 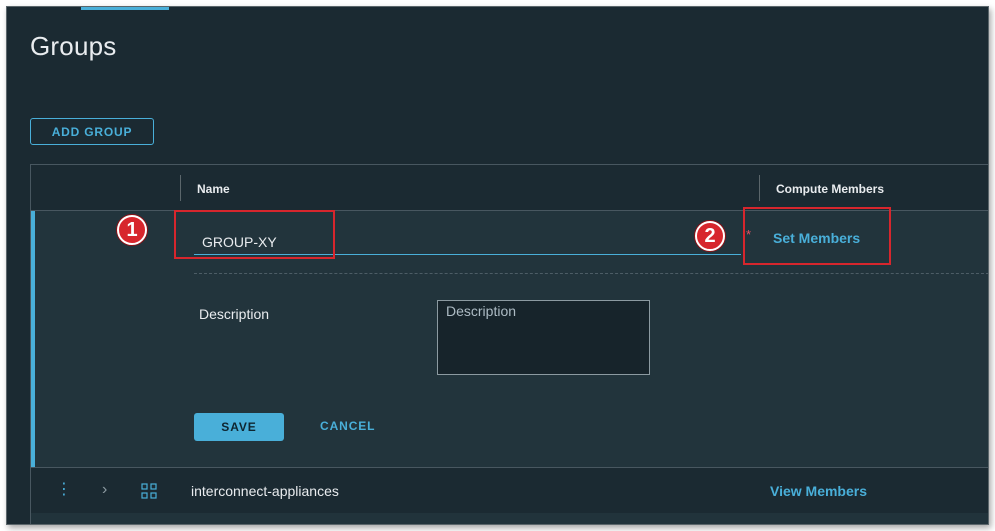 What do you see at coordinates (543, 337) in the screenshot?
I see `description-textarea` at bounding box center [543, 337].